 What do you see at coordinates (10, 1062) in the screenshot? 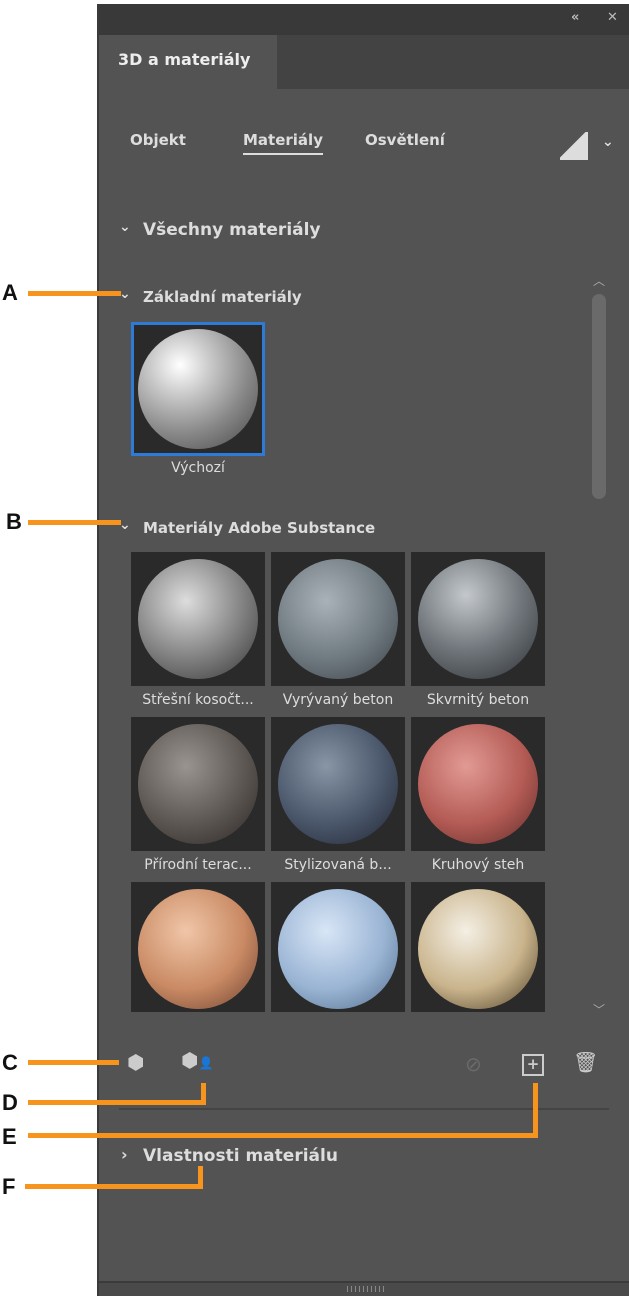
I see `annotation-label: C` at bounding box center [10, 1062].